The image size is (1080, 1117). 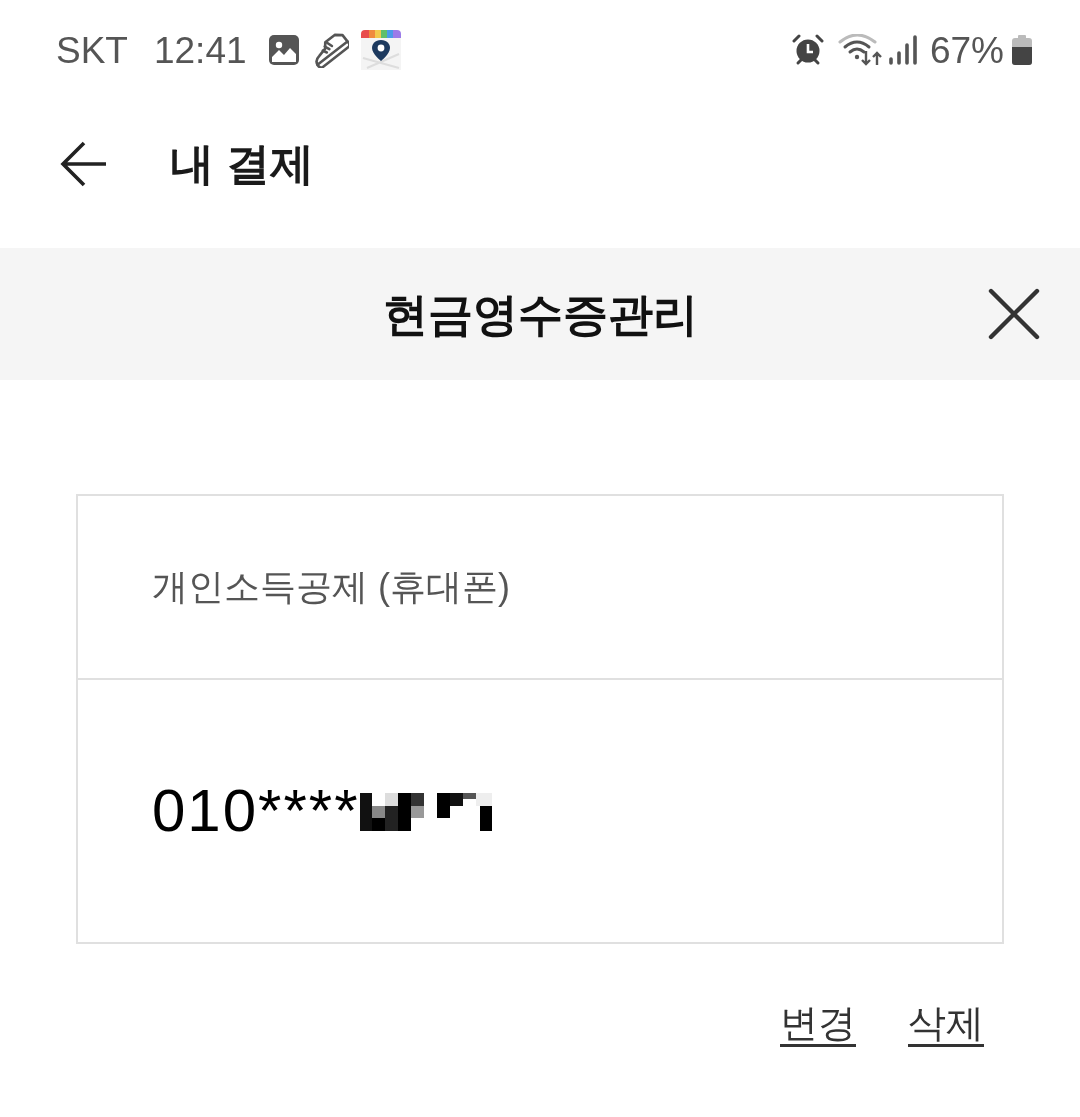 I want to click on wifi-icon, so click(x=859, y=50).